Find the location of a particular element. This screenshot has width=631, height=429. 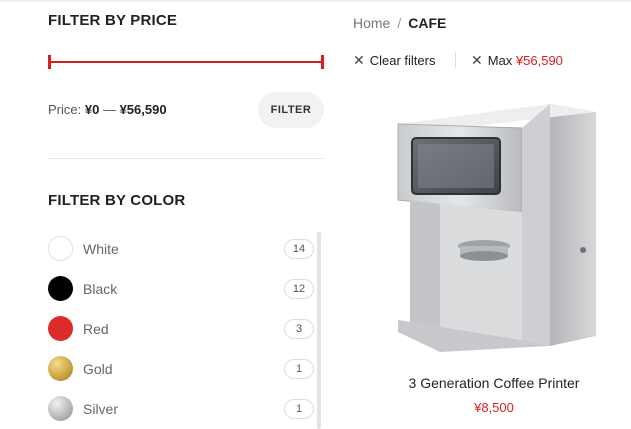

breadcrumb-current: CAFE is located at coordinates (427, 23).